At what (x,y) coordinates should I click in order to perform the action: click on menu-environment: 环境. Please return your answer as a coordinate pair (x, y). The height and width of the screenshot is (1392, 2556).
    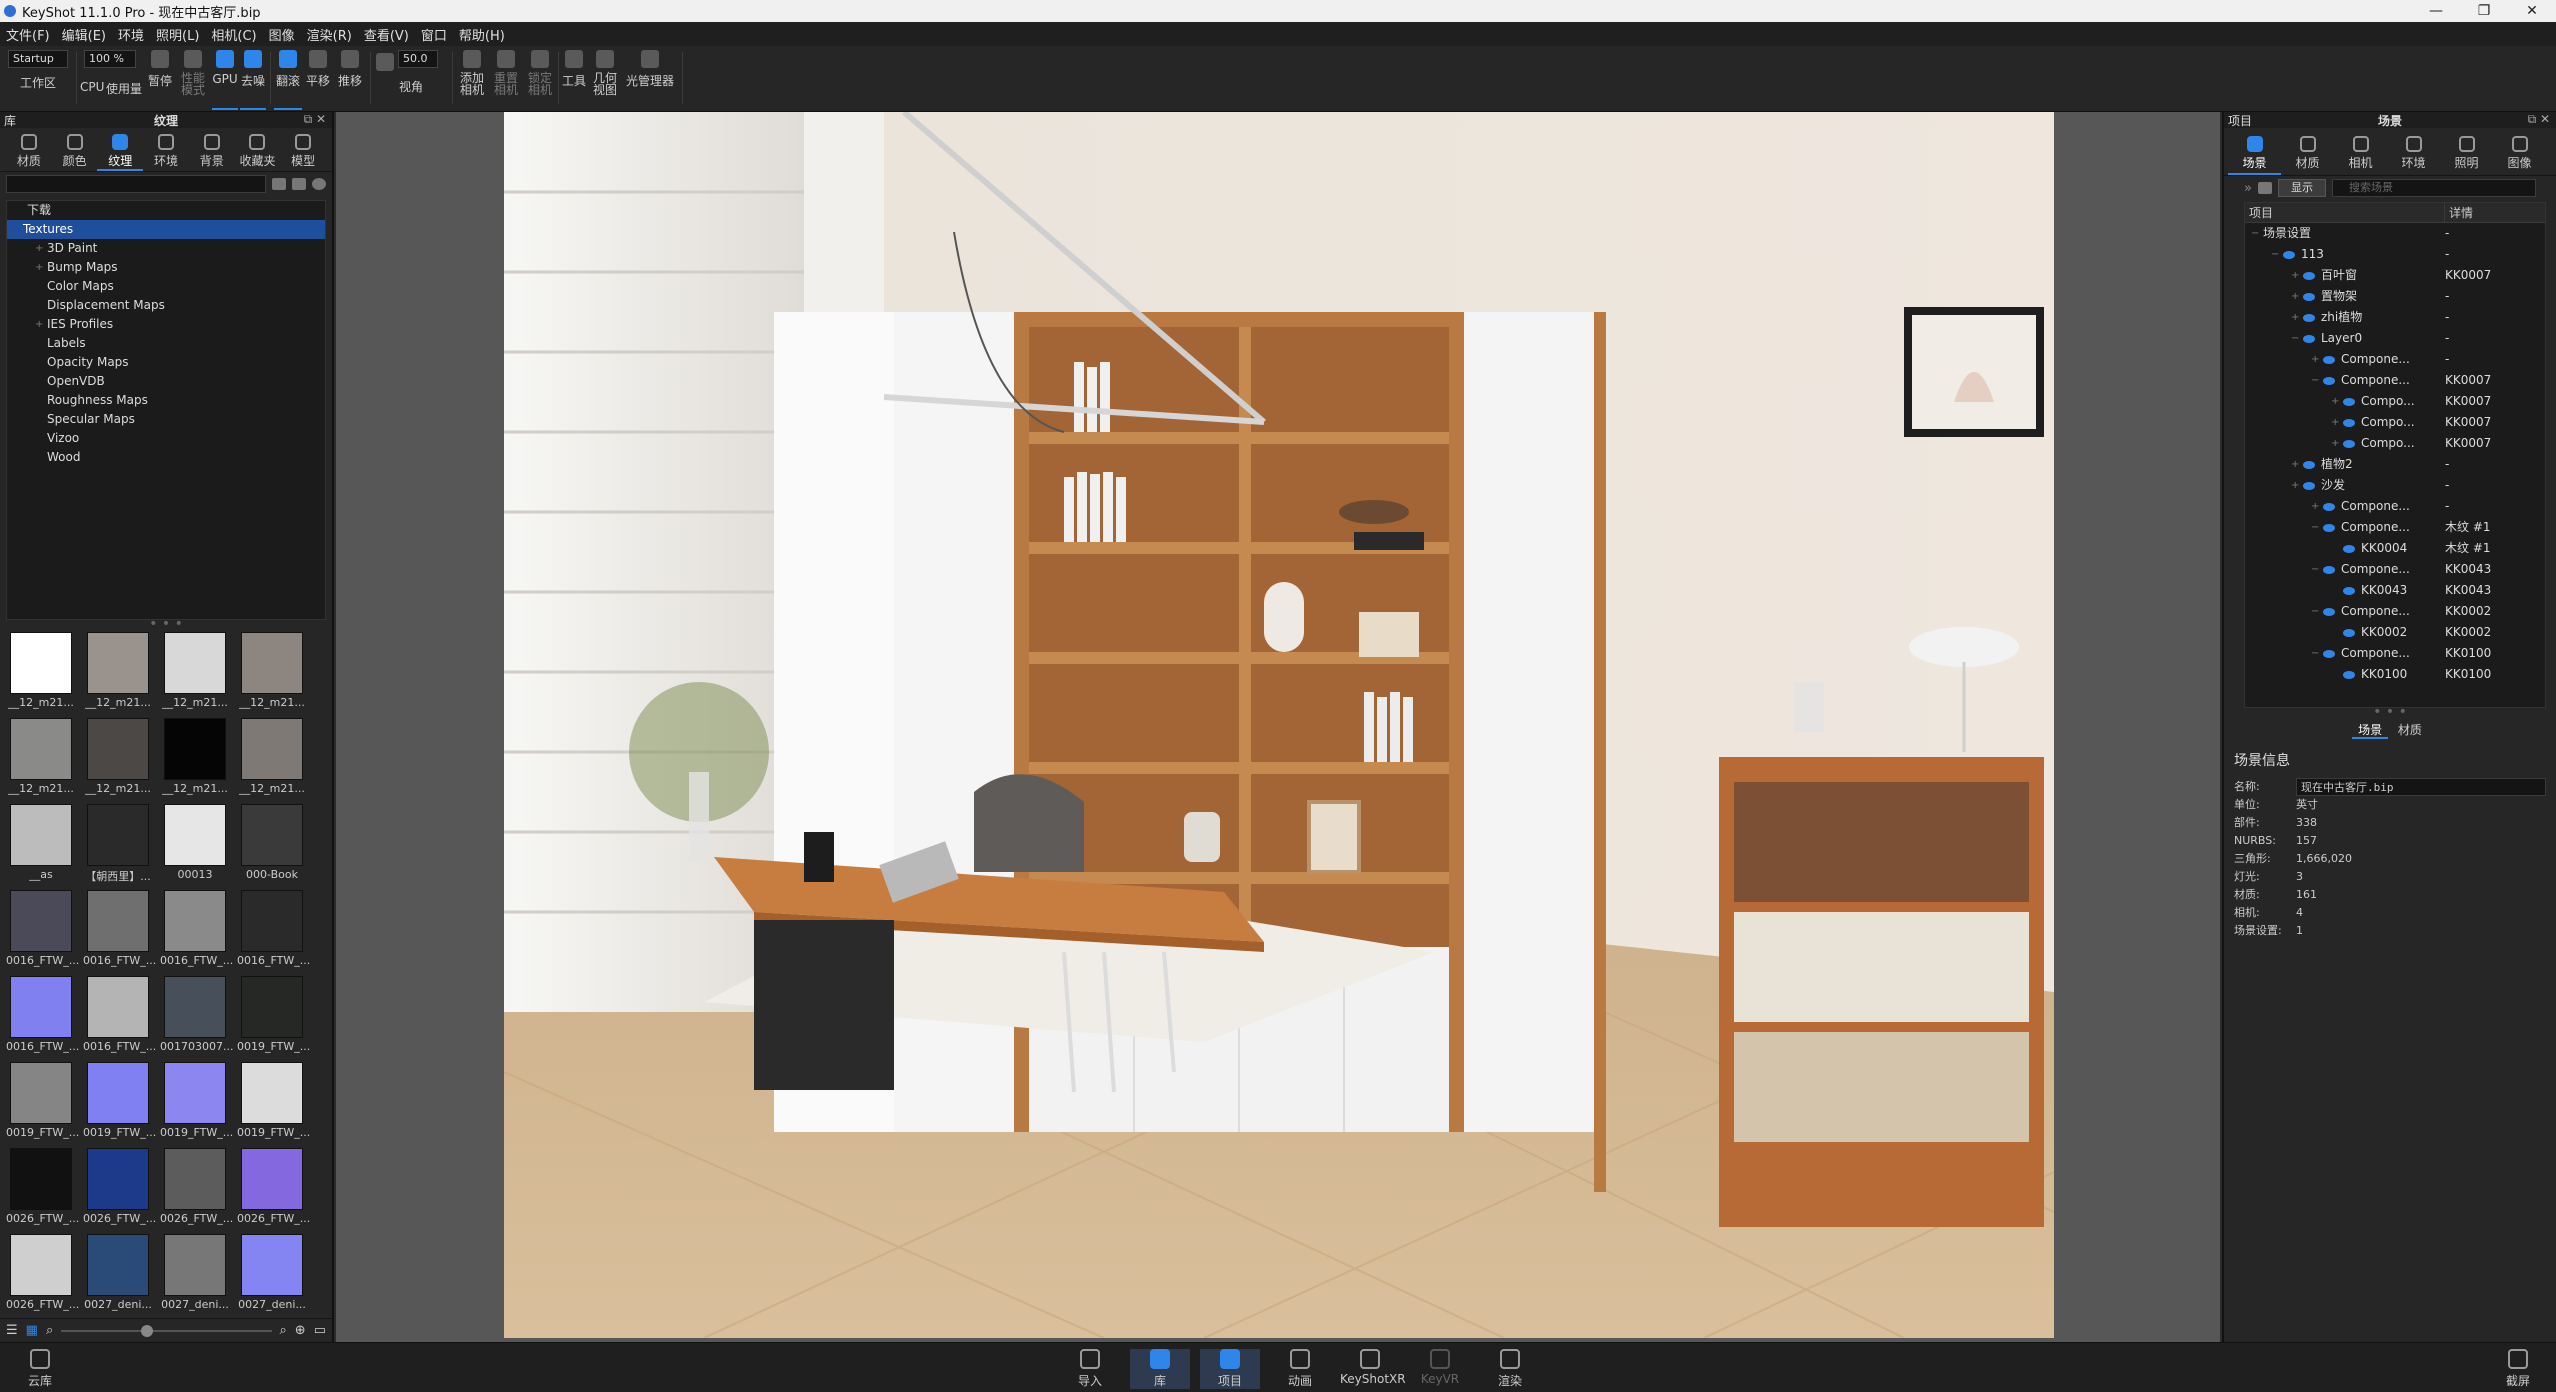
    Looking at the image, I should click on (131, 34).